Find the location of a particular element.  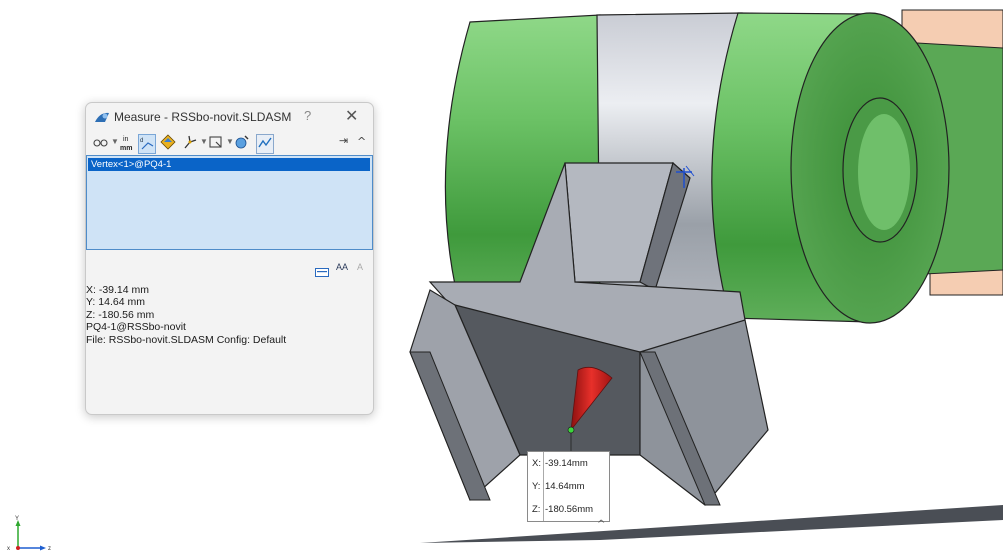

callout-x-label: X: is located at coordinates (536, 463).